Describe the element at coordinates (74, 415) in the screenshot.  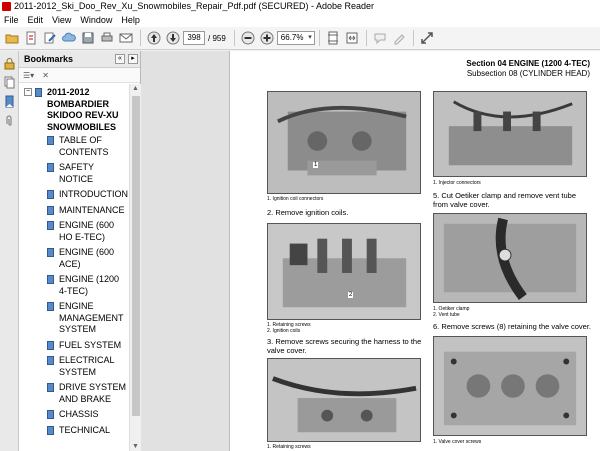
I see `bookmark-item: CHASSIS` at that location.